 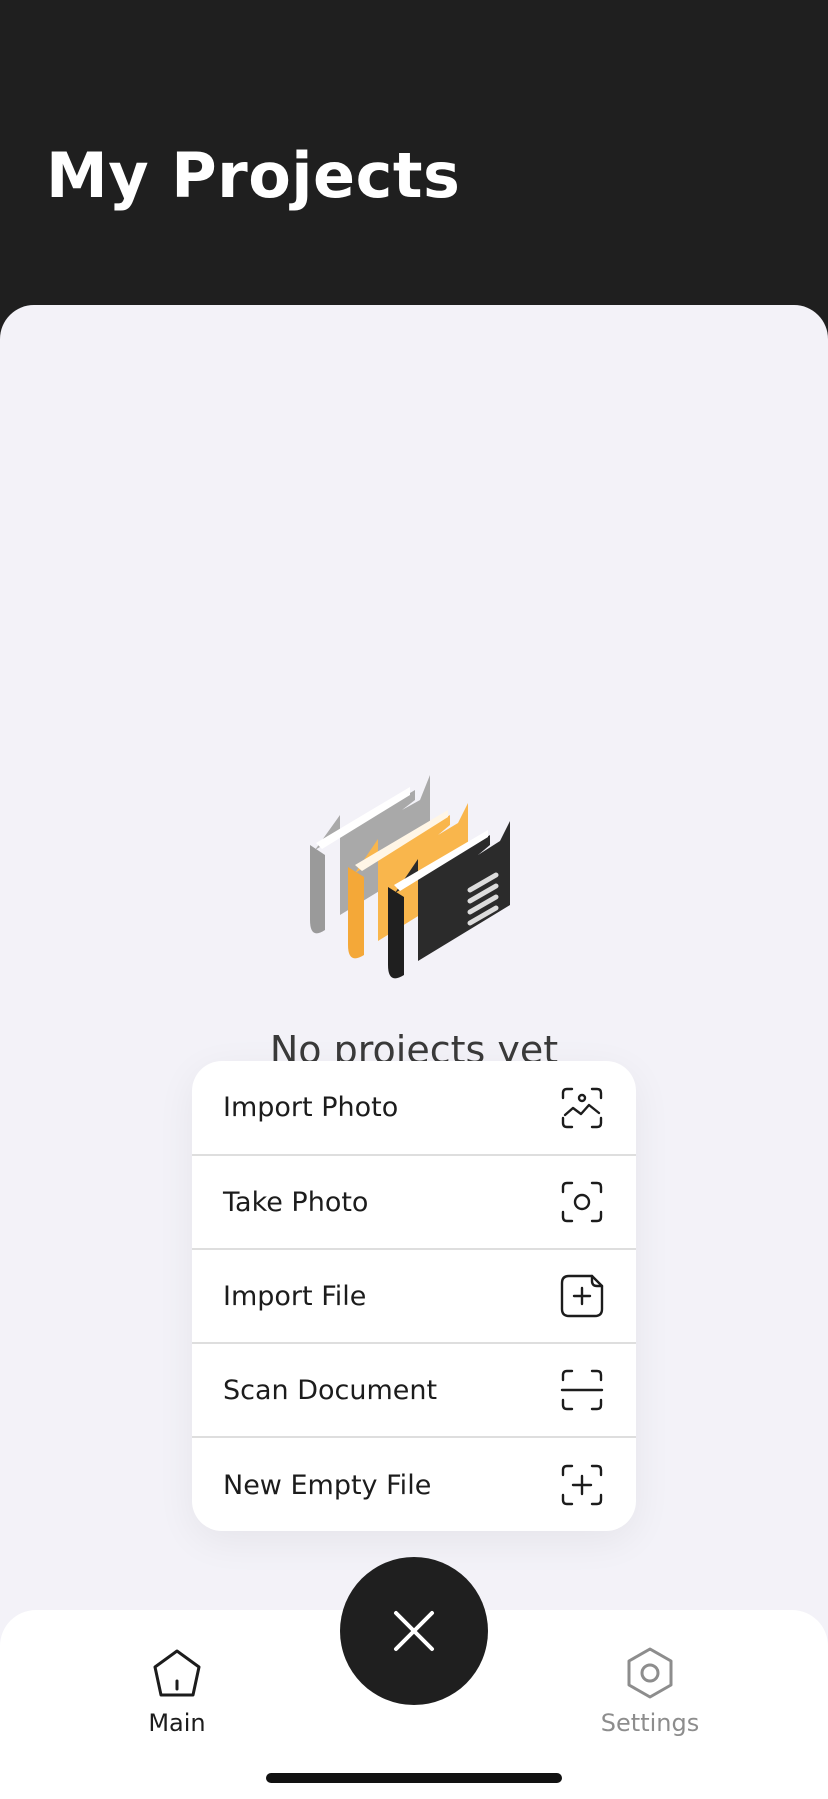 What do you see at coordinates (414, 1778) in the screenshot?
I see `home-indicator` at bounding box center [414, 1778].